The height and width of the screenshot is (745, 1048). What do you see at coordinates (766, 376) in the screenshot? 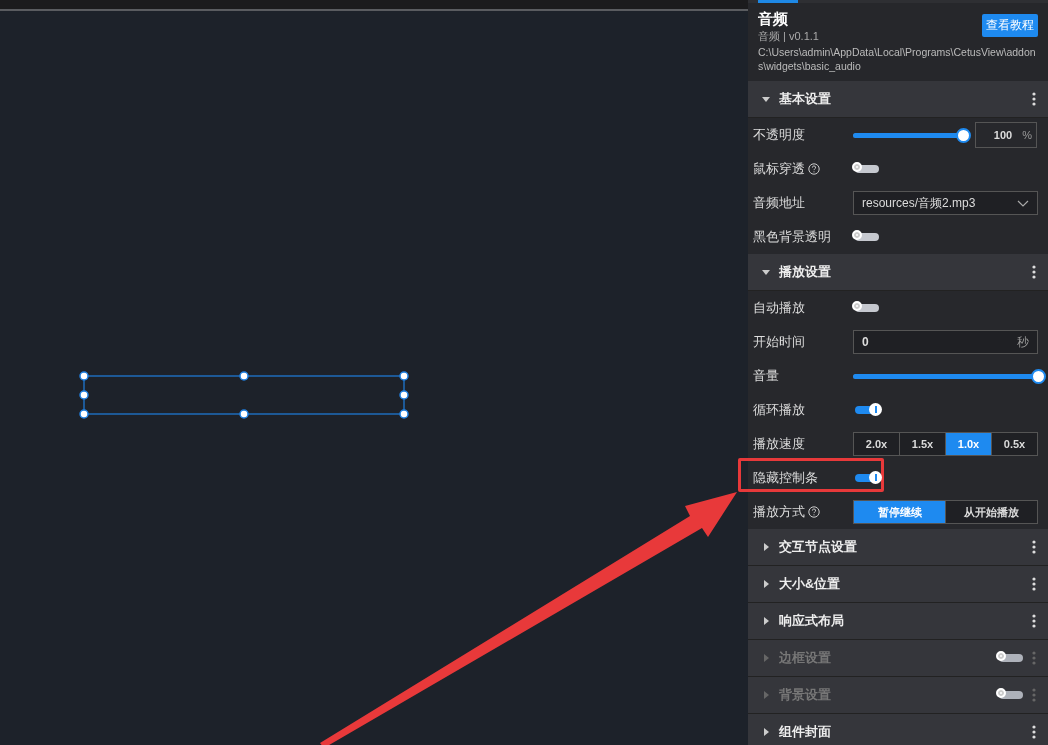
I see `field-label: 音量` at bounding box center [766, 376].